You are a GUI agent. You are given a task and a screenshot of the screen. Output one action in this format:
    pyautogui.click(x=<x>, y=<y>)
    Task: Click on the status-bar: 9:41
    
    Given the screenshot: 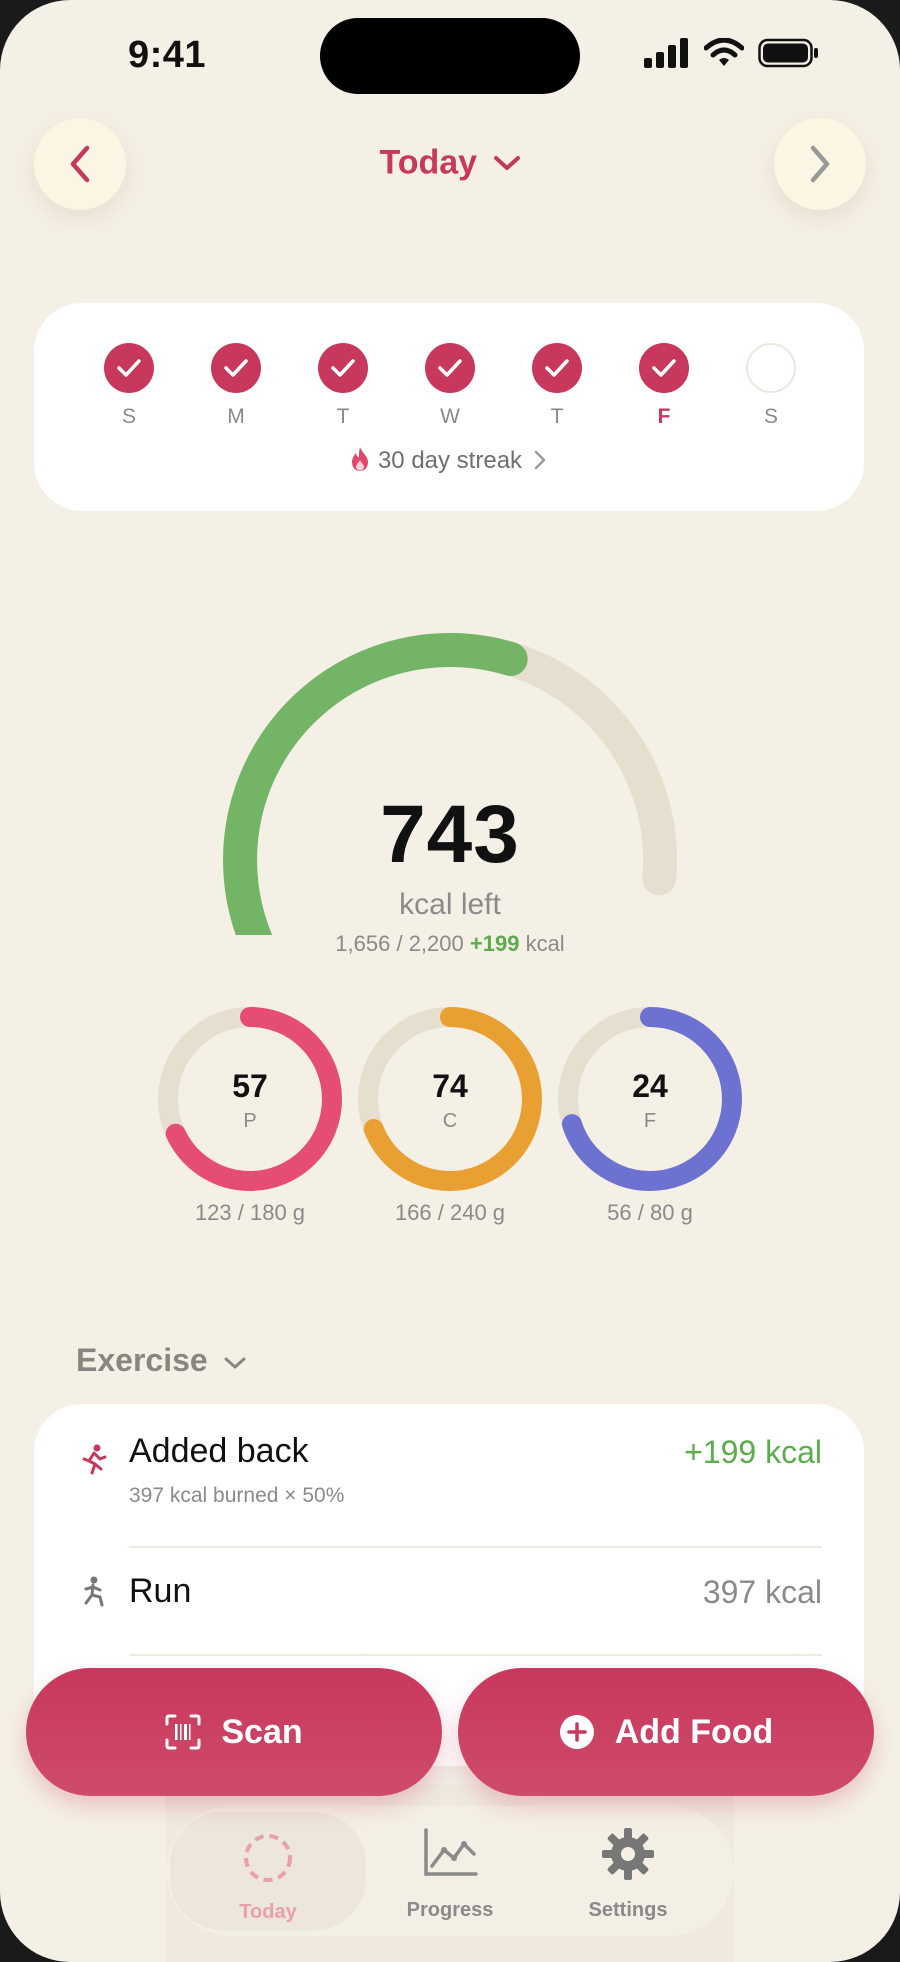 What is the action you would take?
    pyautogui.click(x=450, y=55)
    